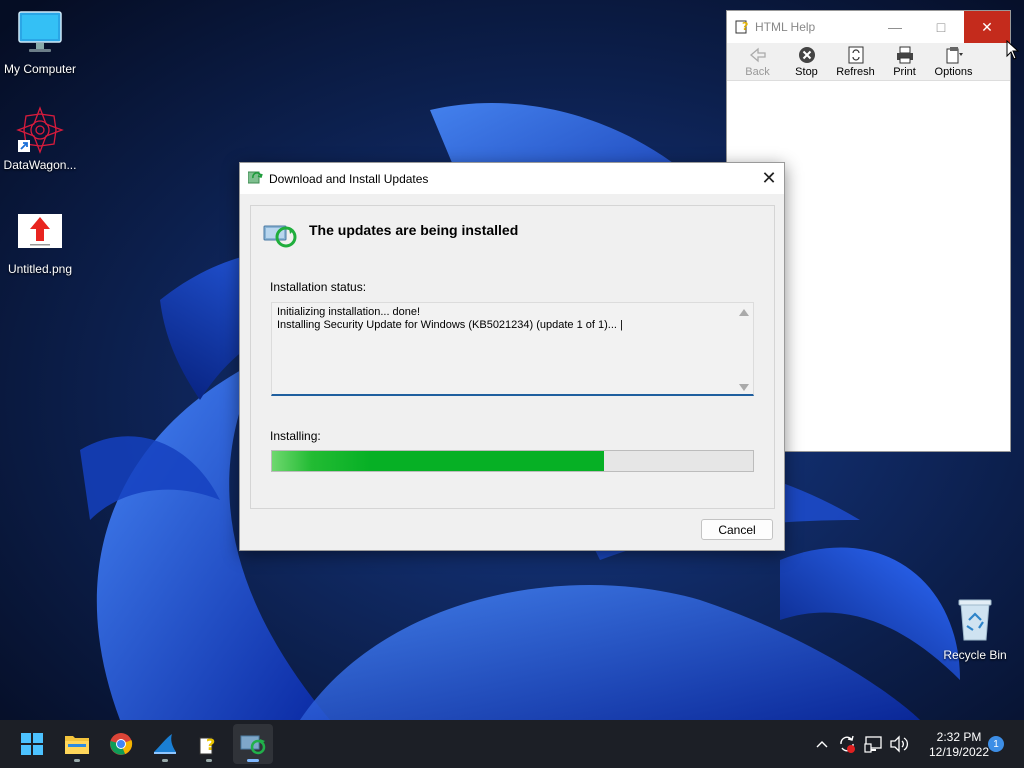 The image size is (1024, 768). What do you see at coordinates (295, 436) in the screenshot?
I see `installing-label: Installing:` at bounding box center [295, 436].